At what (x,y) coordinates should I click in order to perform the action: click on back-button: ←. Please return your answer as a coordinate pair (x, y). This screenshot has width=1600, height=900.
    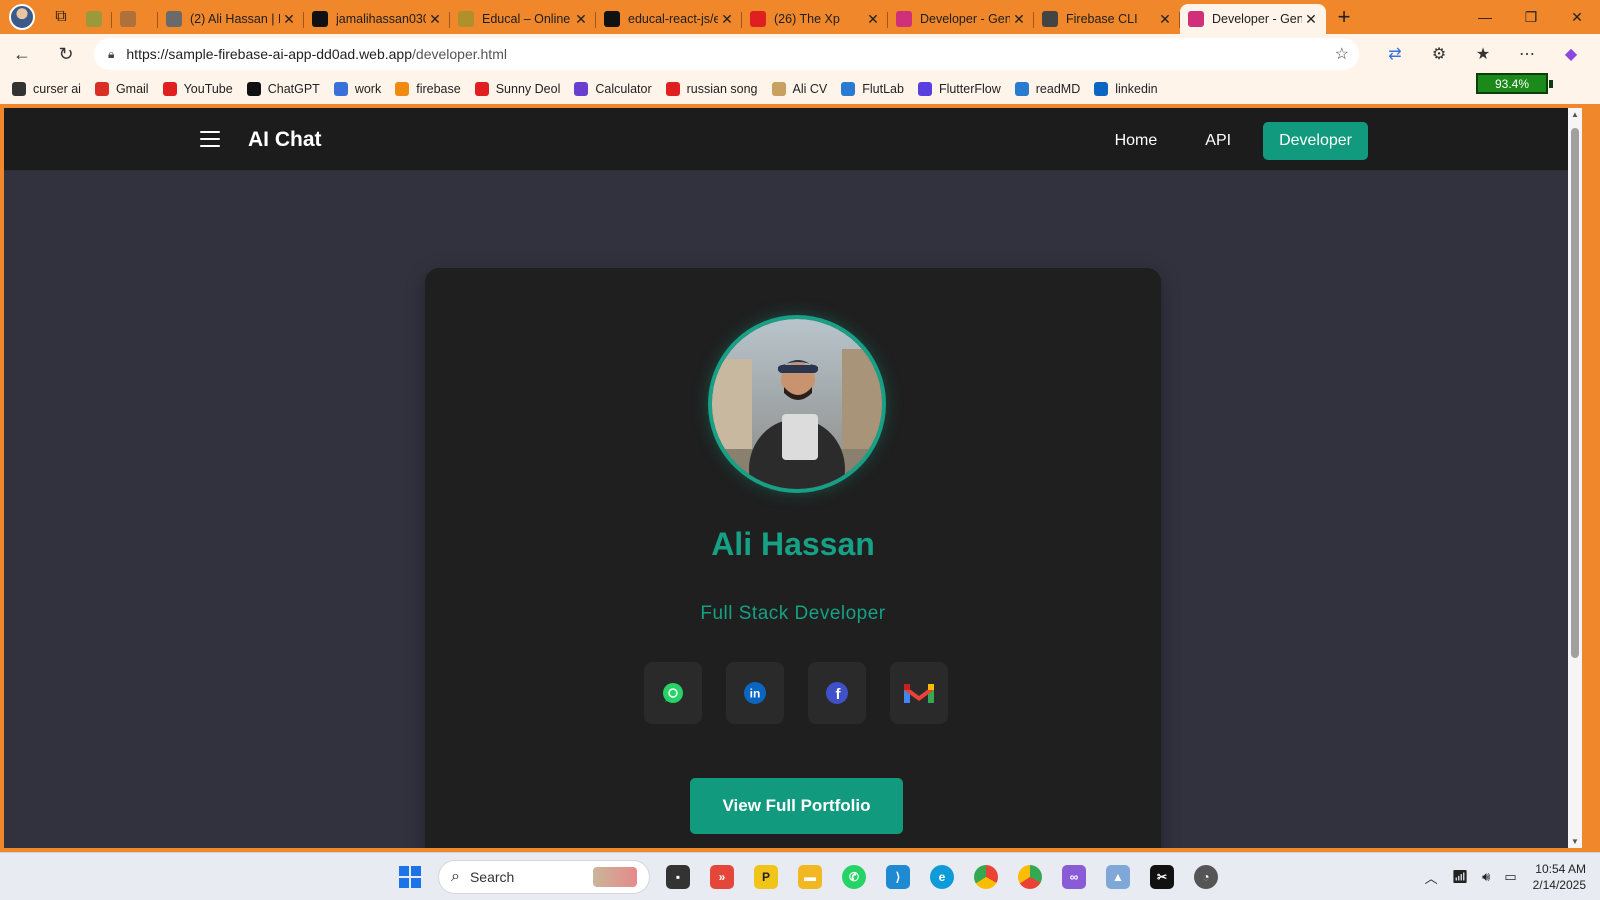
    Looking at the image, I should click on (22, 54).